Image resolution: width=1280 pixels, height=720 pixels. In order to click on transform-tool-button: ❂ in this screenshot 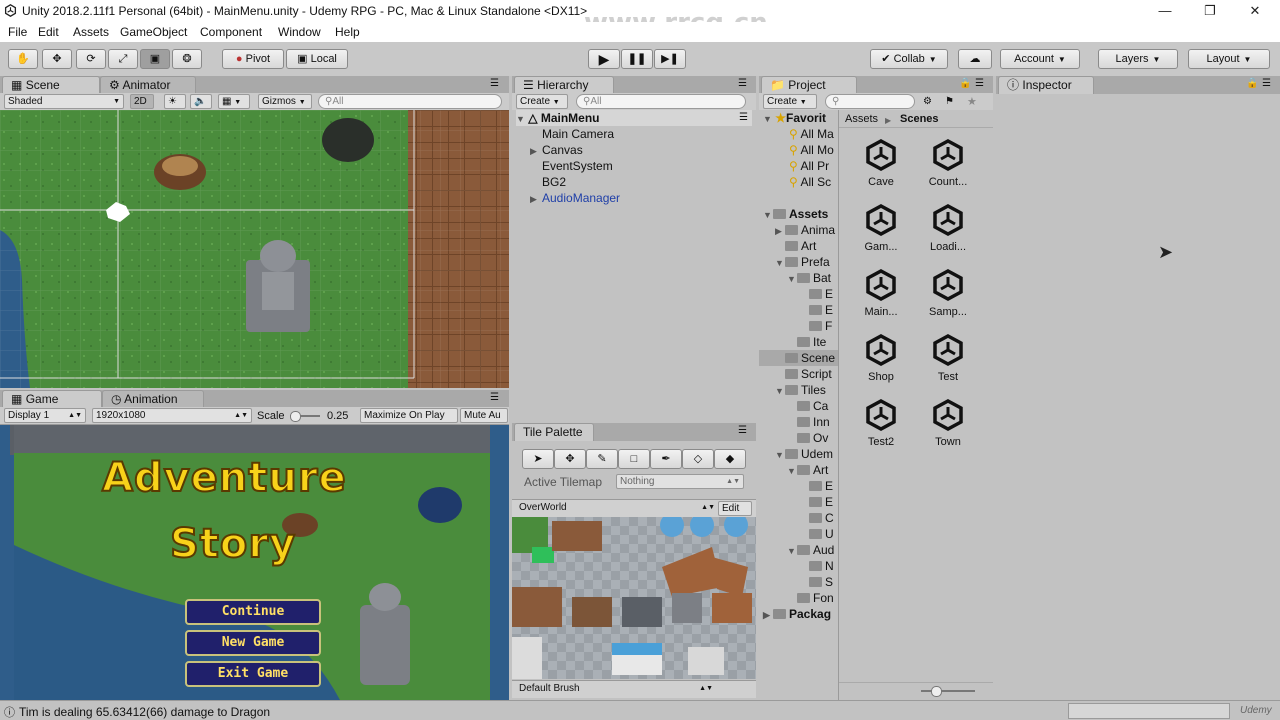, I will do `click(187, 59)`.